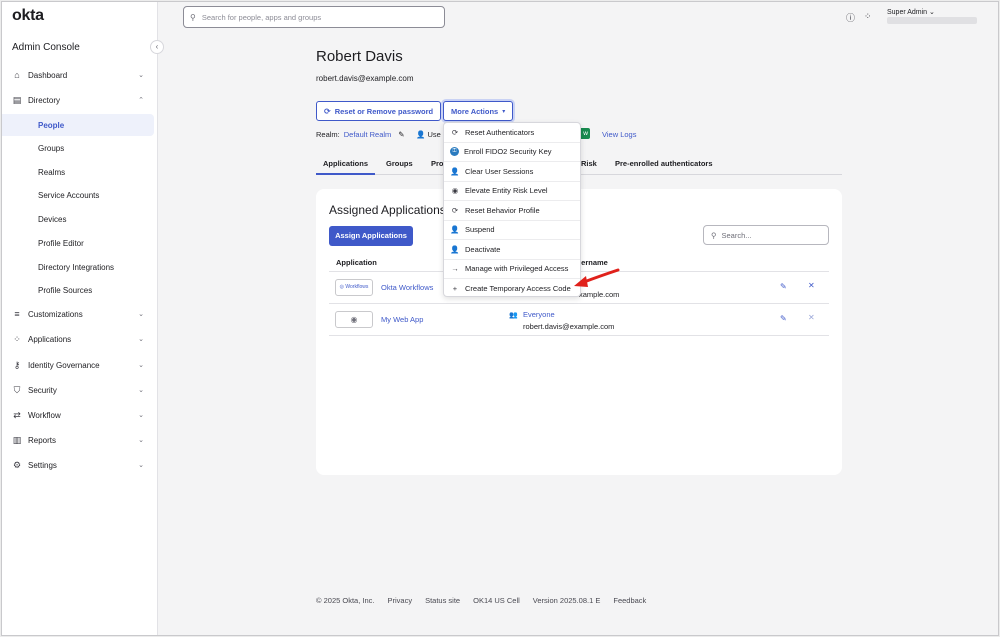 The width and height of the screenshot is (1000, 637). Describe the element at coordinates (455, 191) in the screenshot. I see `risk-icon: ◉` at that location.